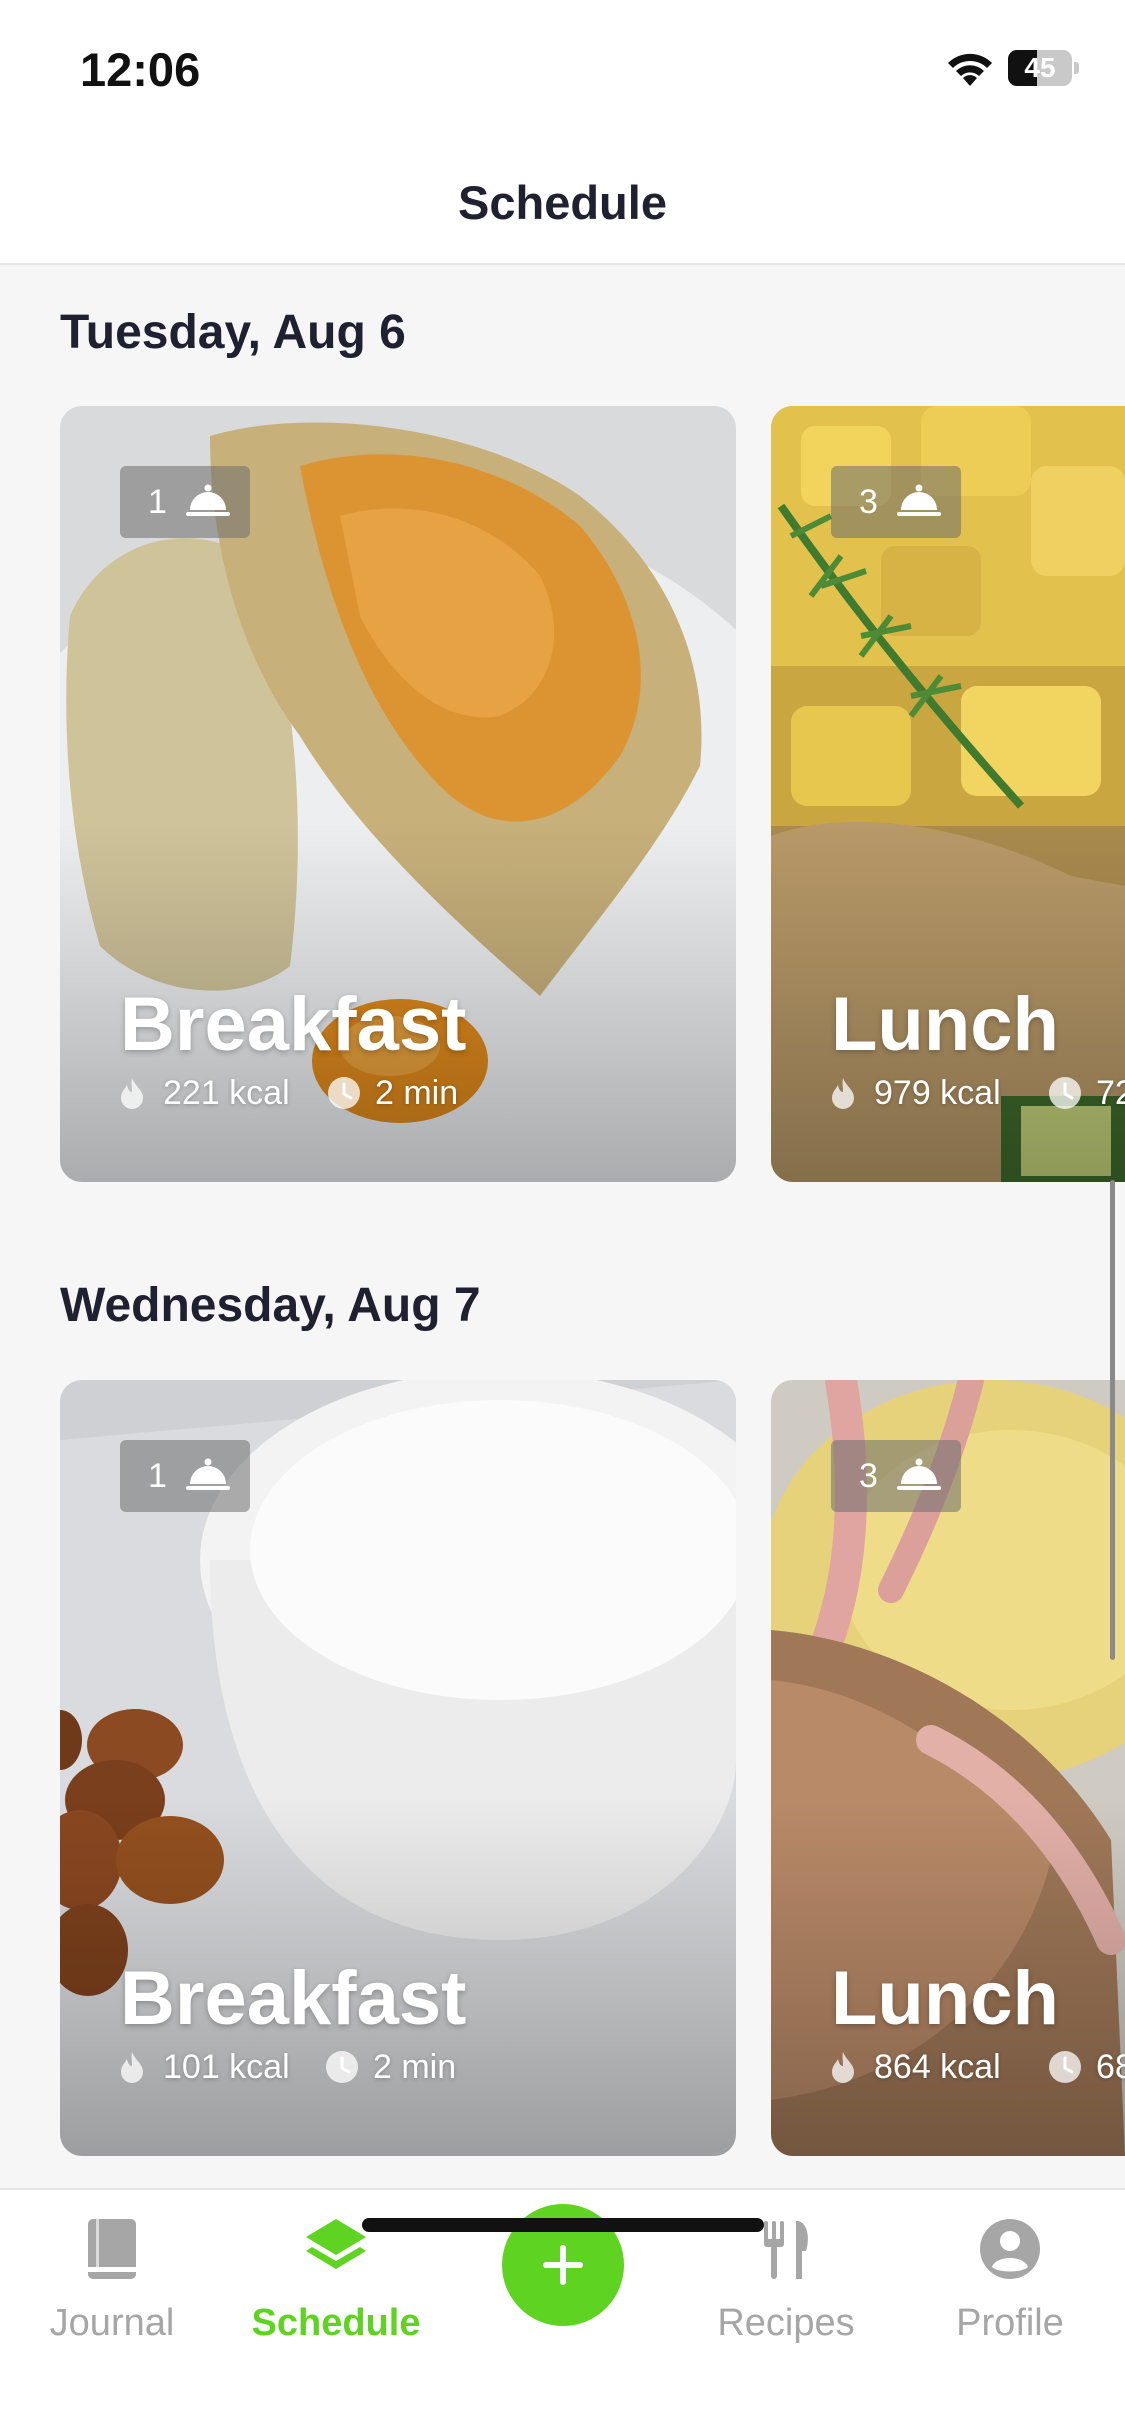 This screenshot has height=2436, width=1125. What do you see at coordinates (1010, 2323) in the screenshot?
I see `tab-label: Profile` at bounding box center [1010, 2323].